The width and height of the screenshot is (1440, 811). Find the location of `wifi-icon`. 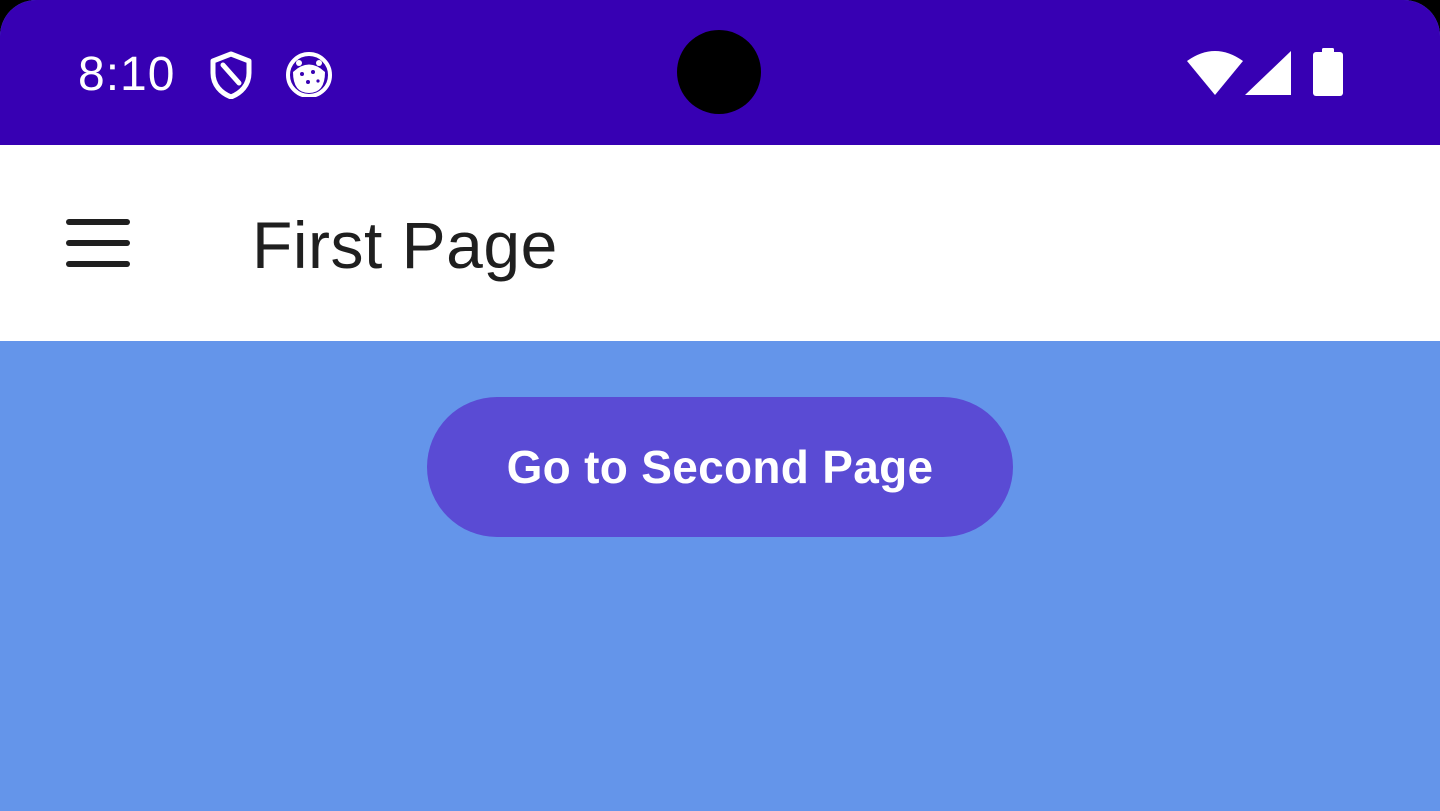

wifi-icon is located at coordinates (1215, 73).